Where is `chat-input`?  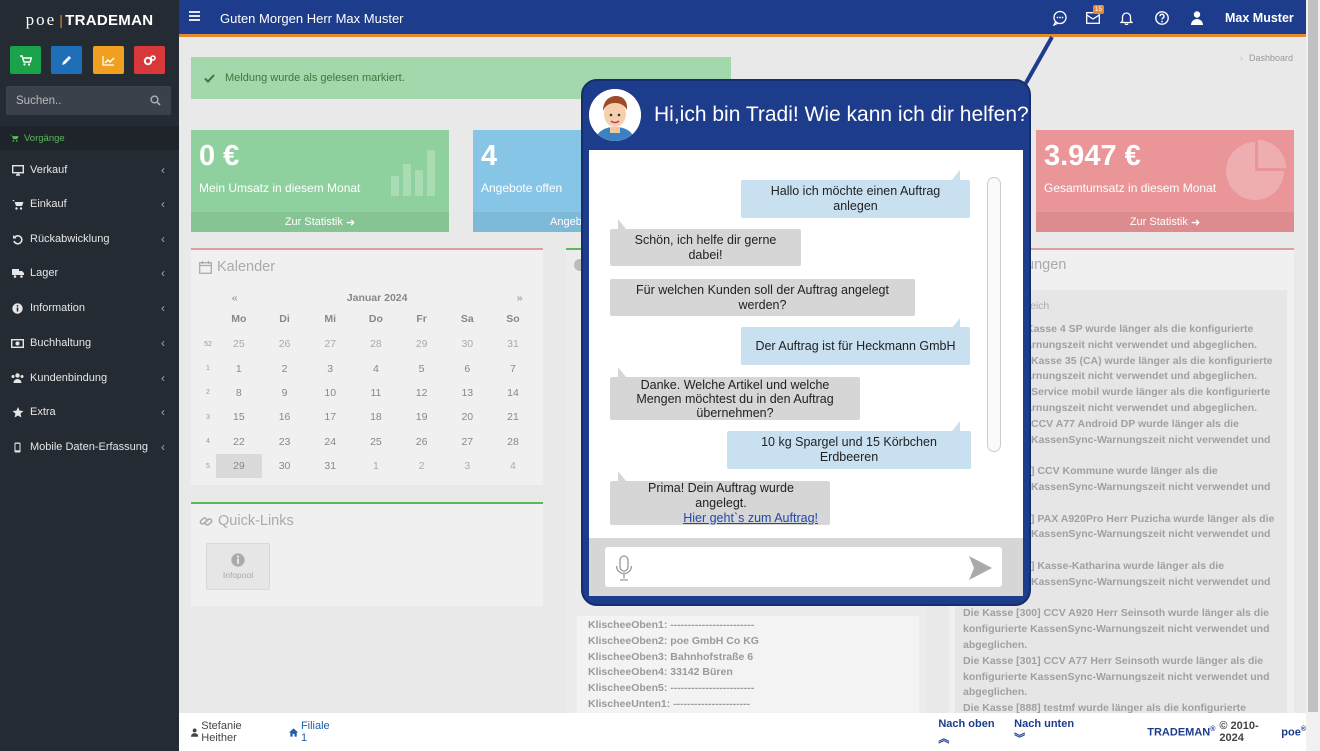 chat-input is located at coordinates (803, 567).